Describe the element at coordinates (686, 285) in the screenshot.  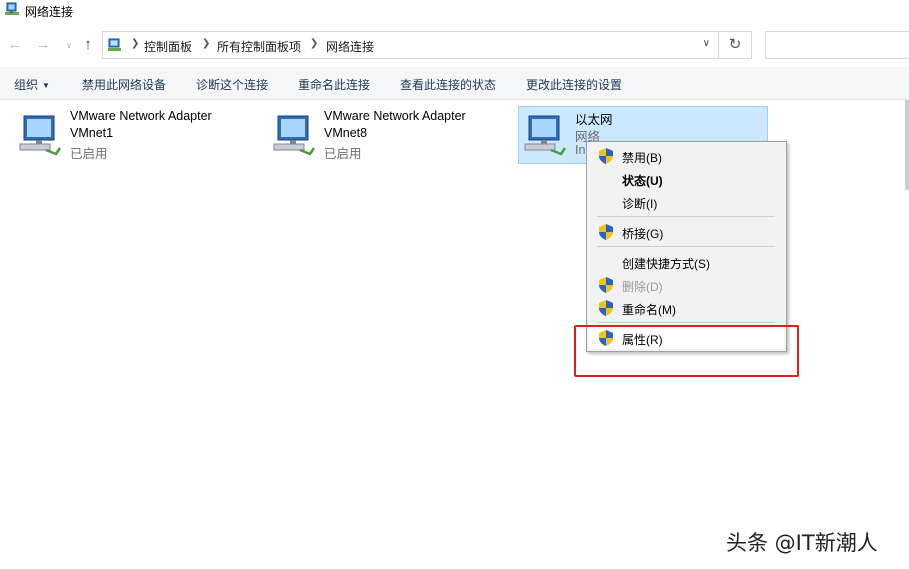
I see `menu-item-delete: 删除(D)` at that location.